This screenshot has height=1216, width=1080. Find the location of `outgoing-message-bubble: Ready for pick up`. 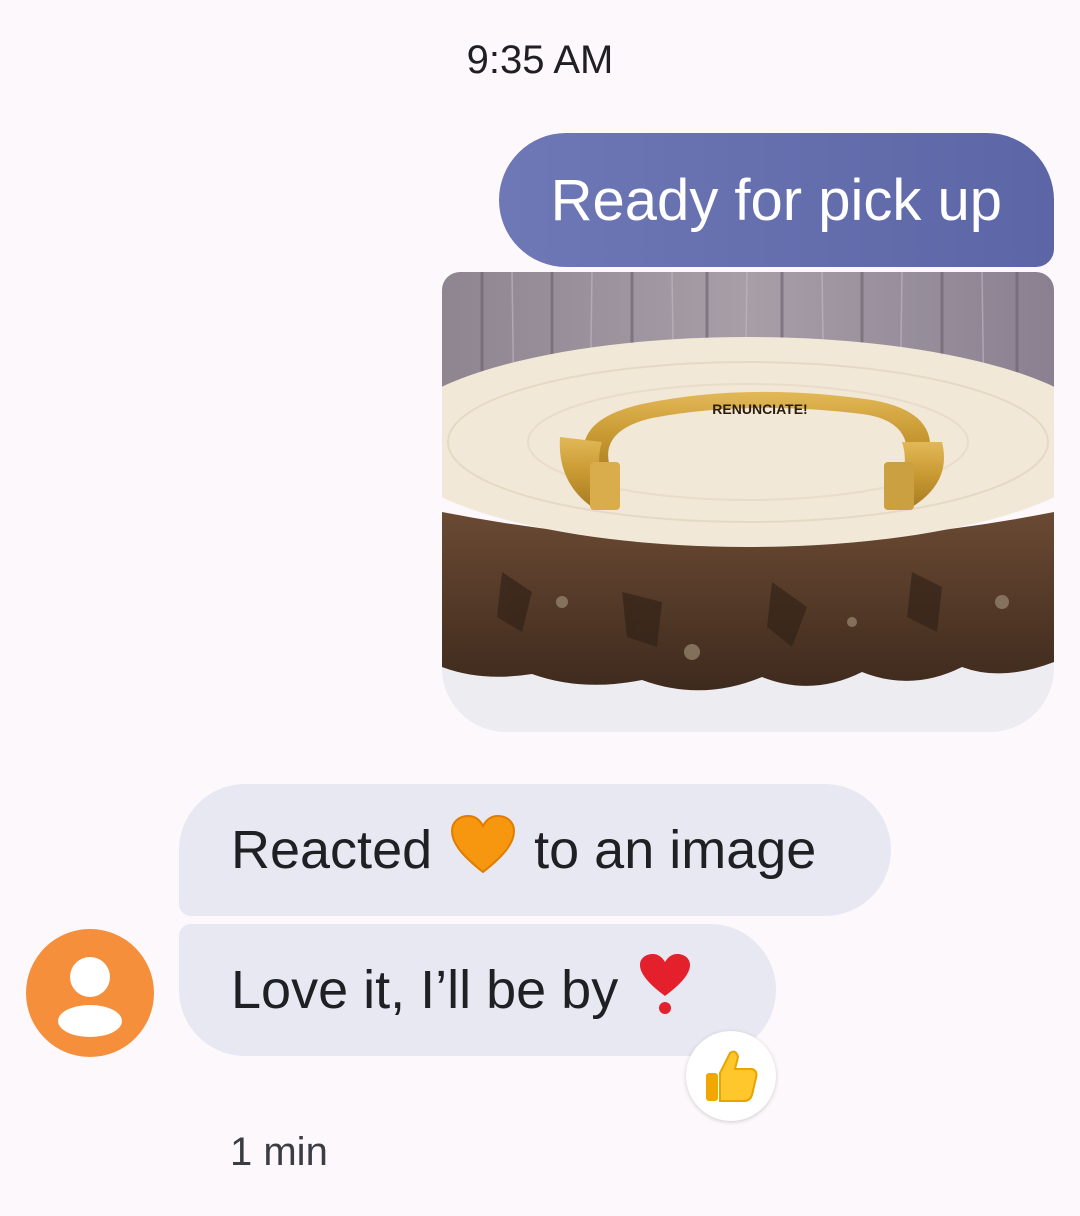

outgoing-message-bubble: Ready for pick up is located at coordinates (776, 200).